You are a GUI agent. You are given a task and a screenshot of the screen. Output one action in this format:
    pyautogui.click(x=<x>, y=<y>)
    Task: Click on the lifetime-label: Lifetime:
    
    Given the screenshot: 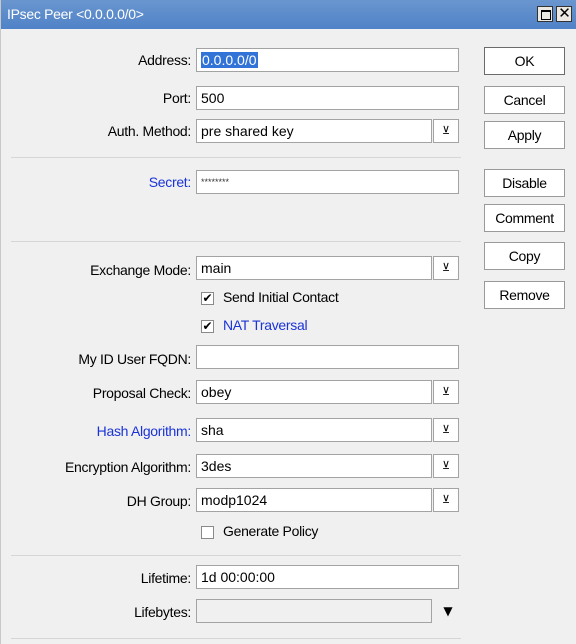 What is the action you would take?
    pyautogui.click(x=166, y=578)
    